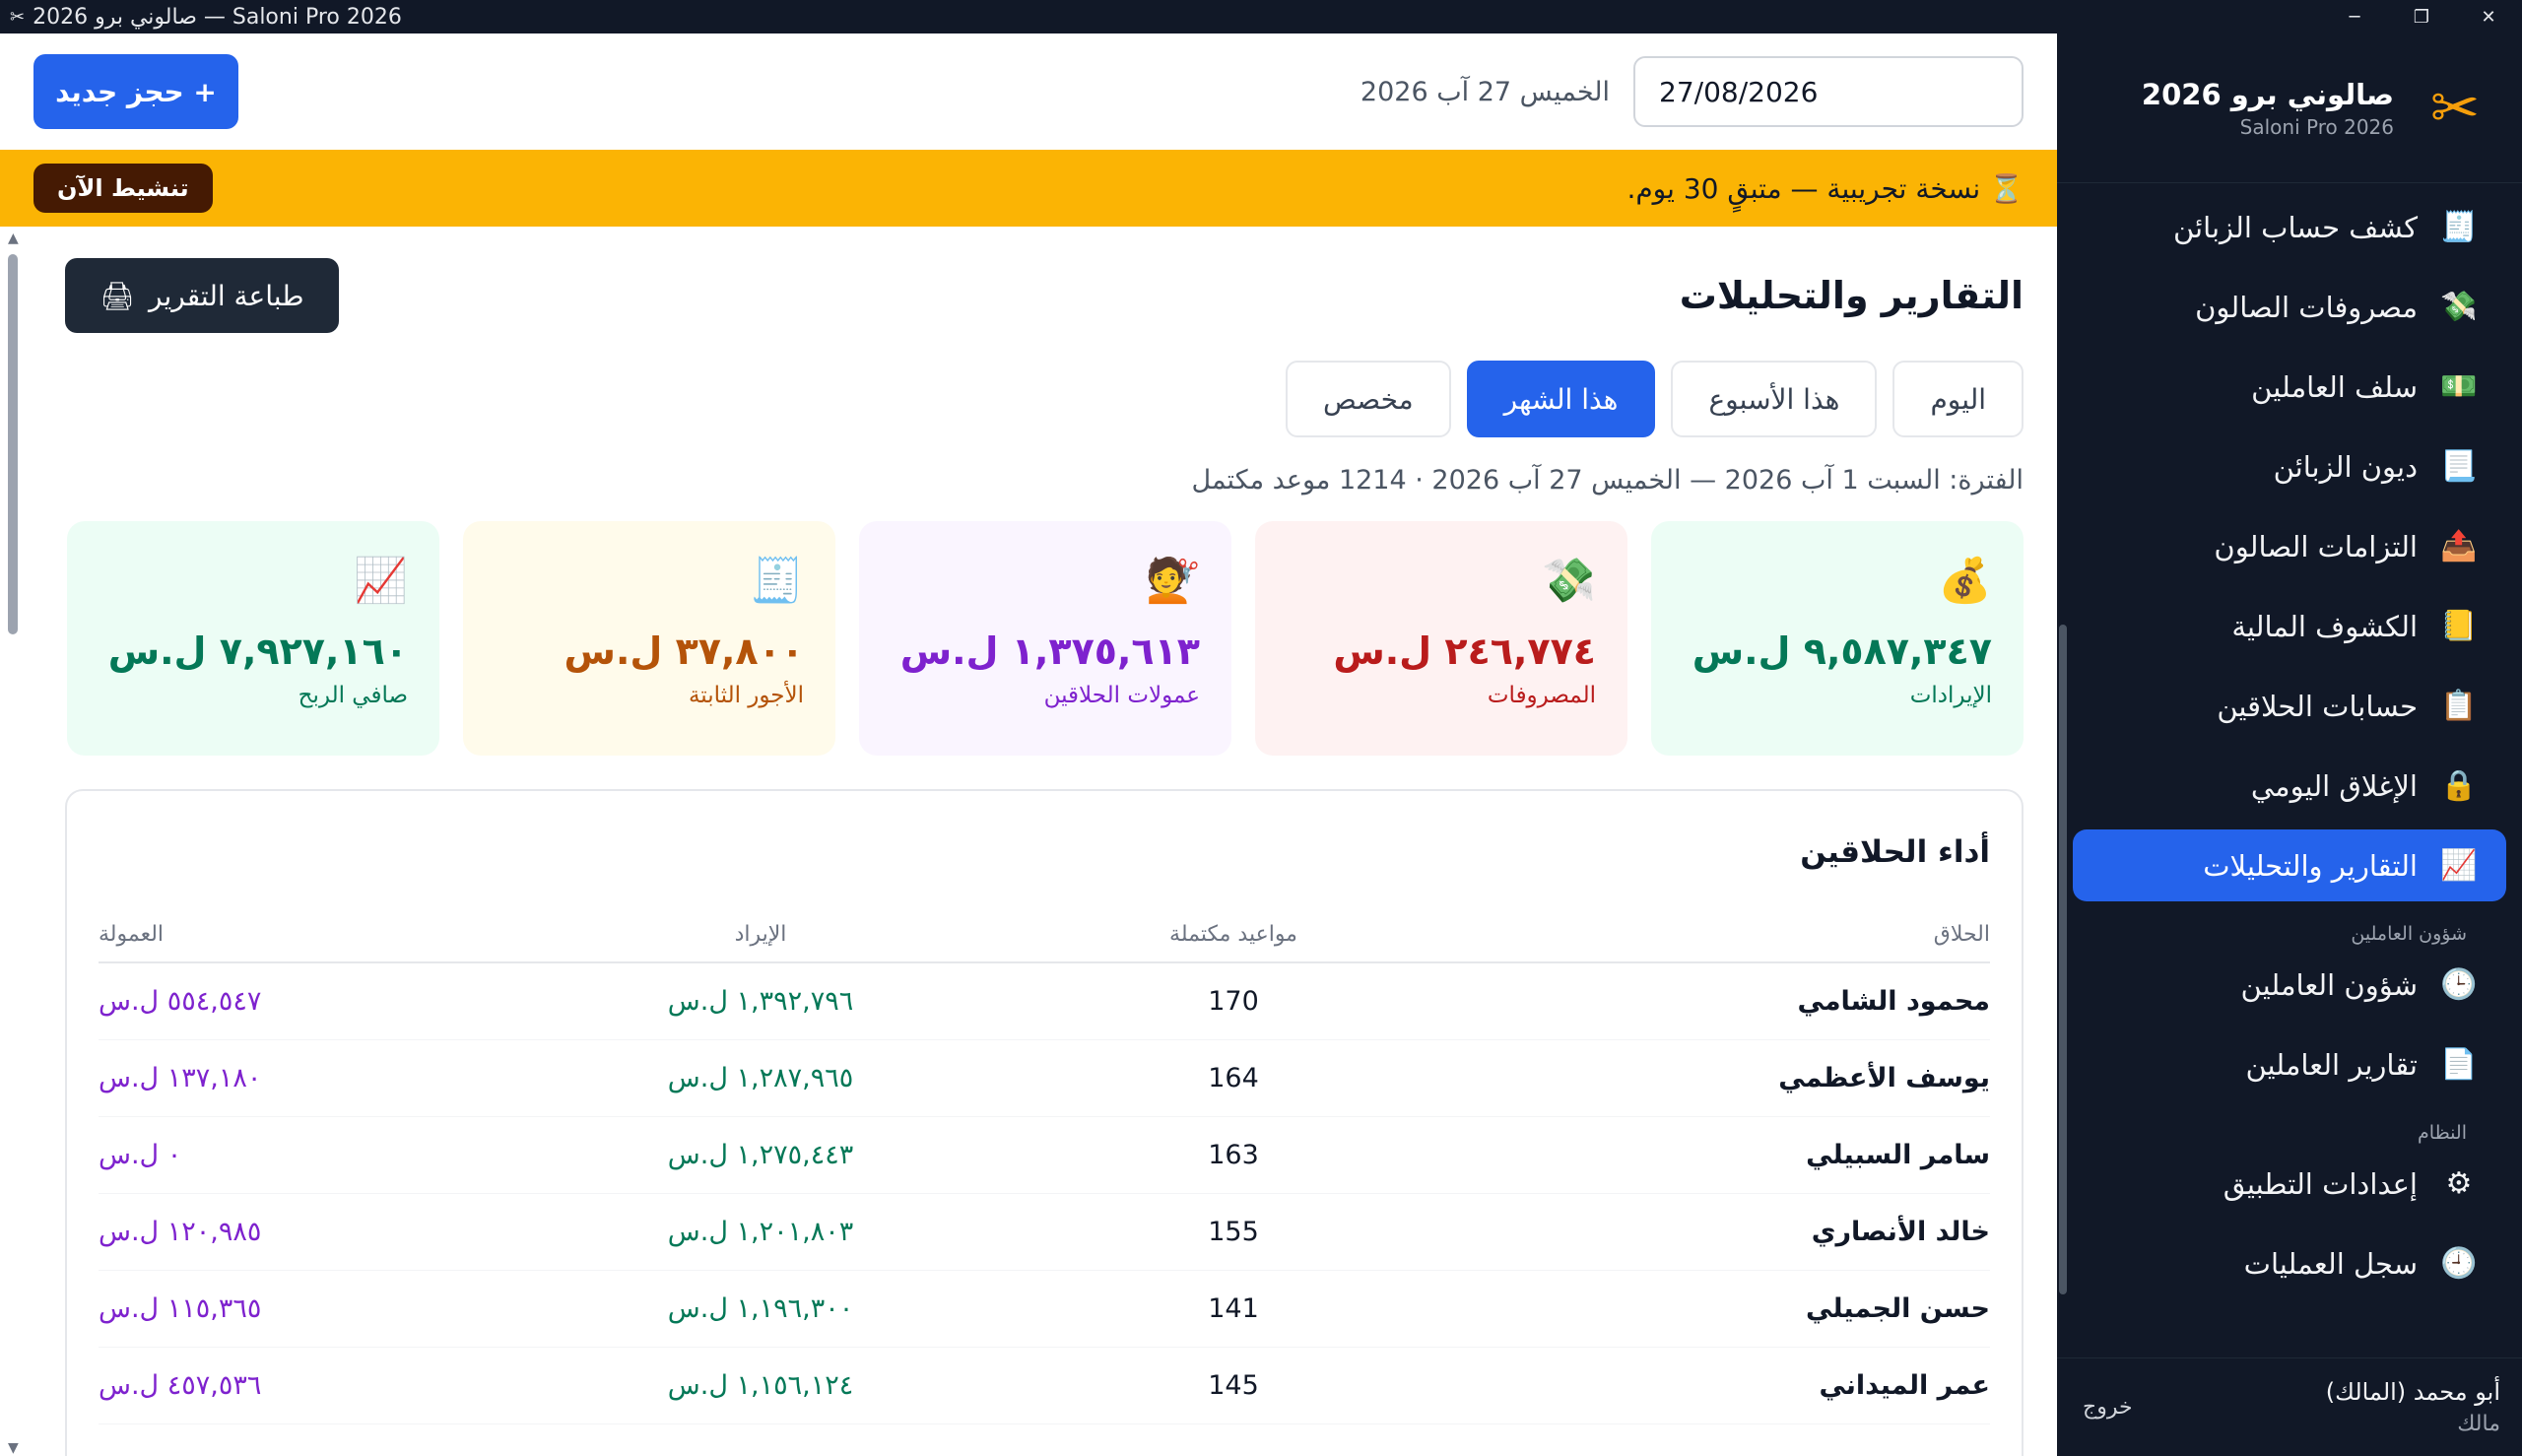 This screenshot has width=2522, height=1456. Describe the element at coordinates (1706, 1155) in the screenshot. I see `barber-name: سامر السبيلي` at that location.